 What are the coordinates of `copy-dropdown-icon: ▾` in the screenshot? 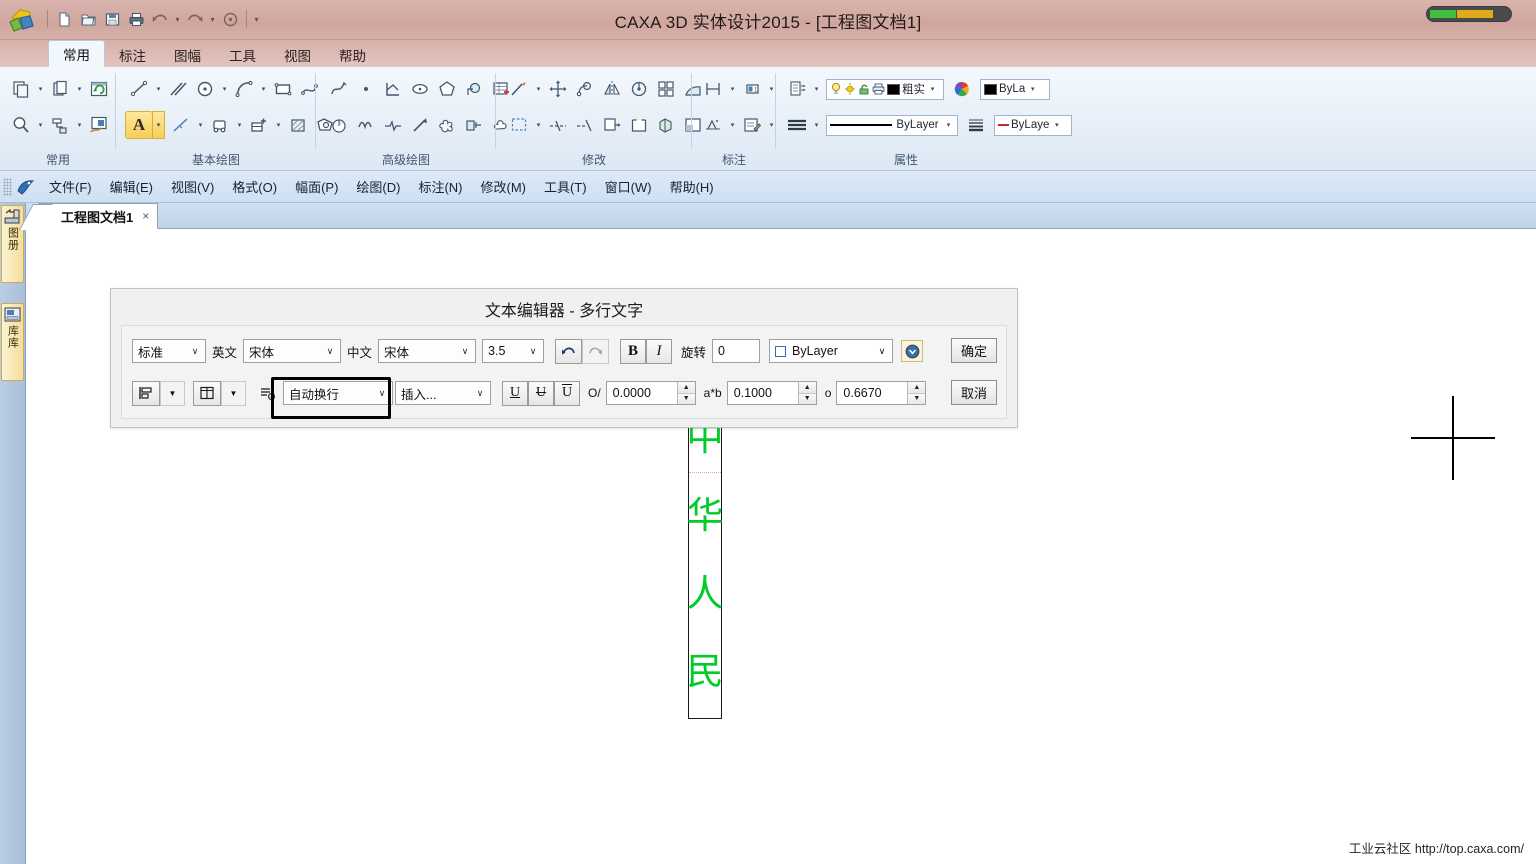 It's located at (40, 89).